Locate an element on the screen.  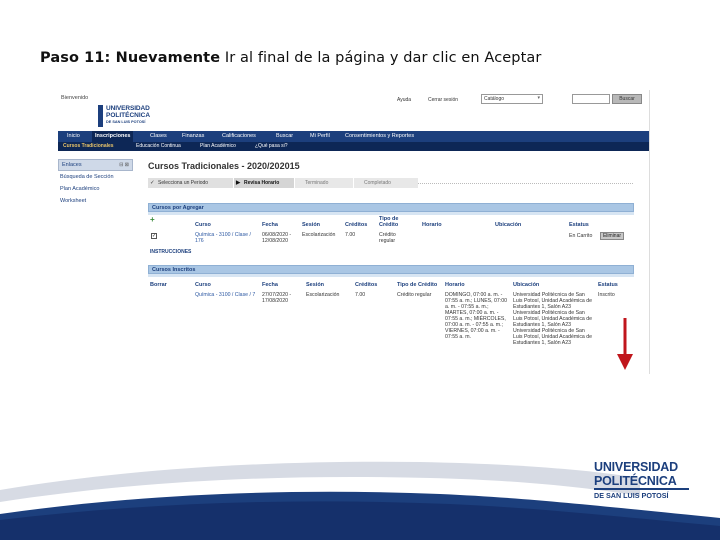
sidebar-item-worksheet: Worksheet is located at coordinates (95, 201).